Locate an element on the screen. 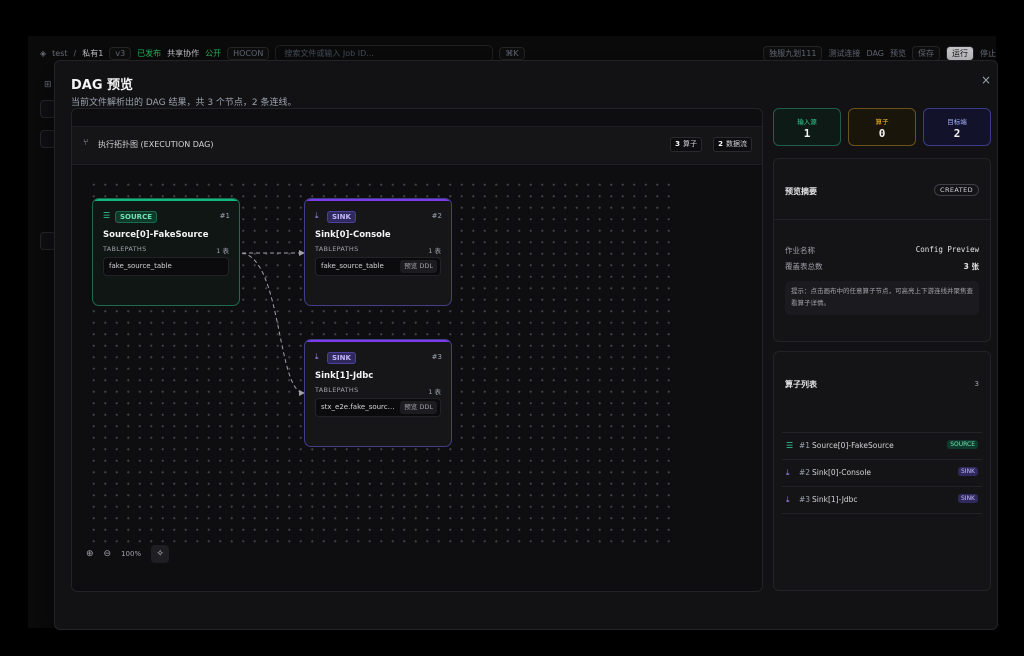 The height and width of the screenshot is (656, 1024). test-connection-button: 测试连接 is located at coordinates (844, 53).